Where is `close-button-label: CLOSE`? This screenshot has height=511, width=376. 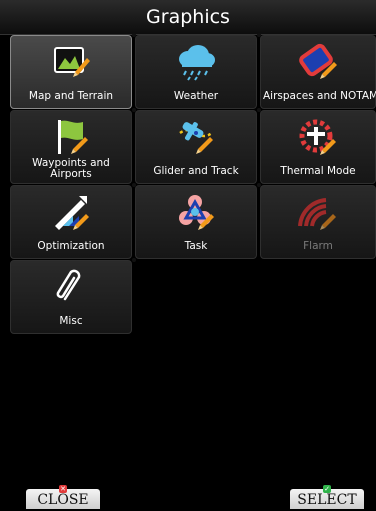
close-button-label: CLOSE is located at coordinates (63, 500).